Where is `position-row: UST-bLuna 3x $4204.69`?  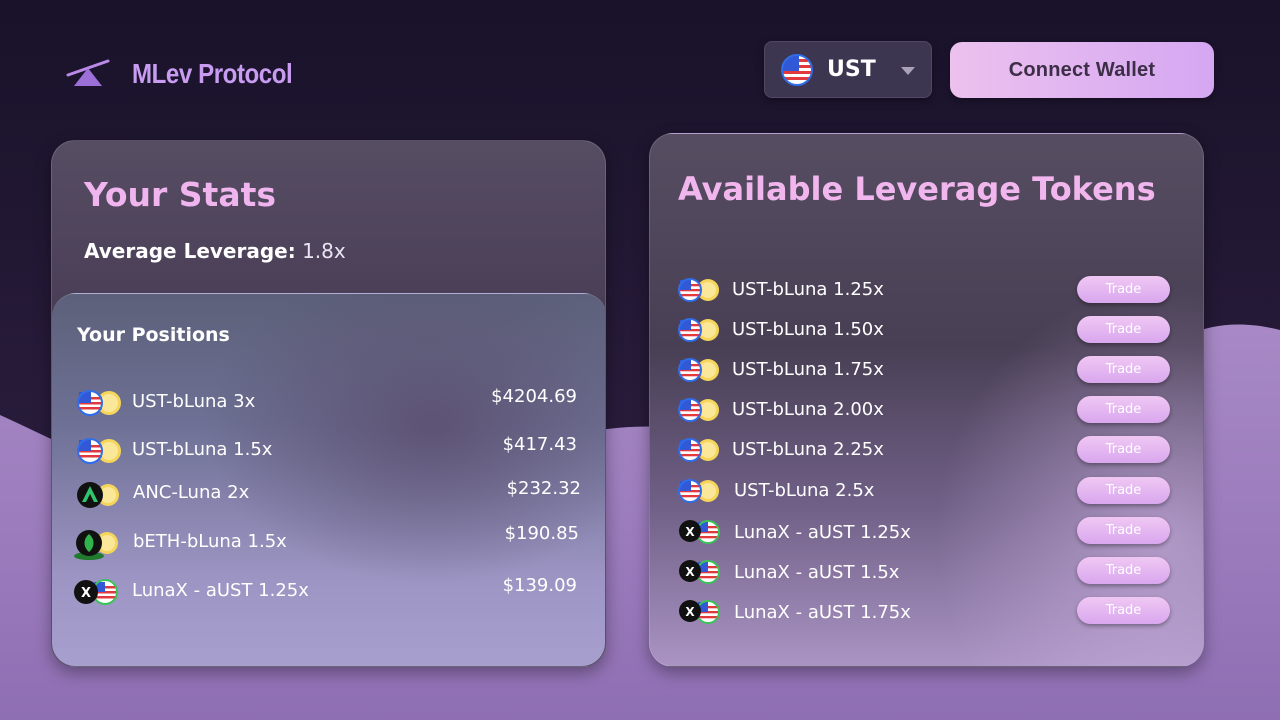 position-row: UST-bLuna 3x $4204.69 is located at coordinates (328, 404).